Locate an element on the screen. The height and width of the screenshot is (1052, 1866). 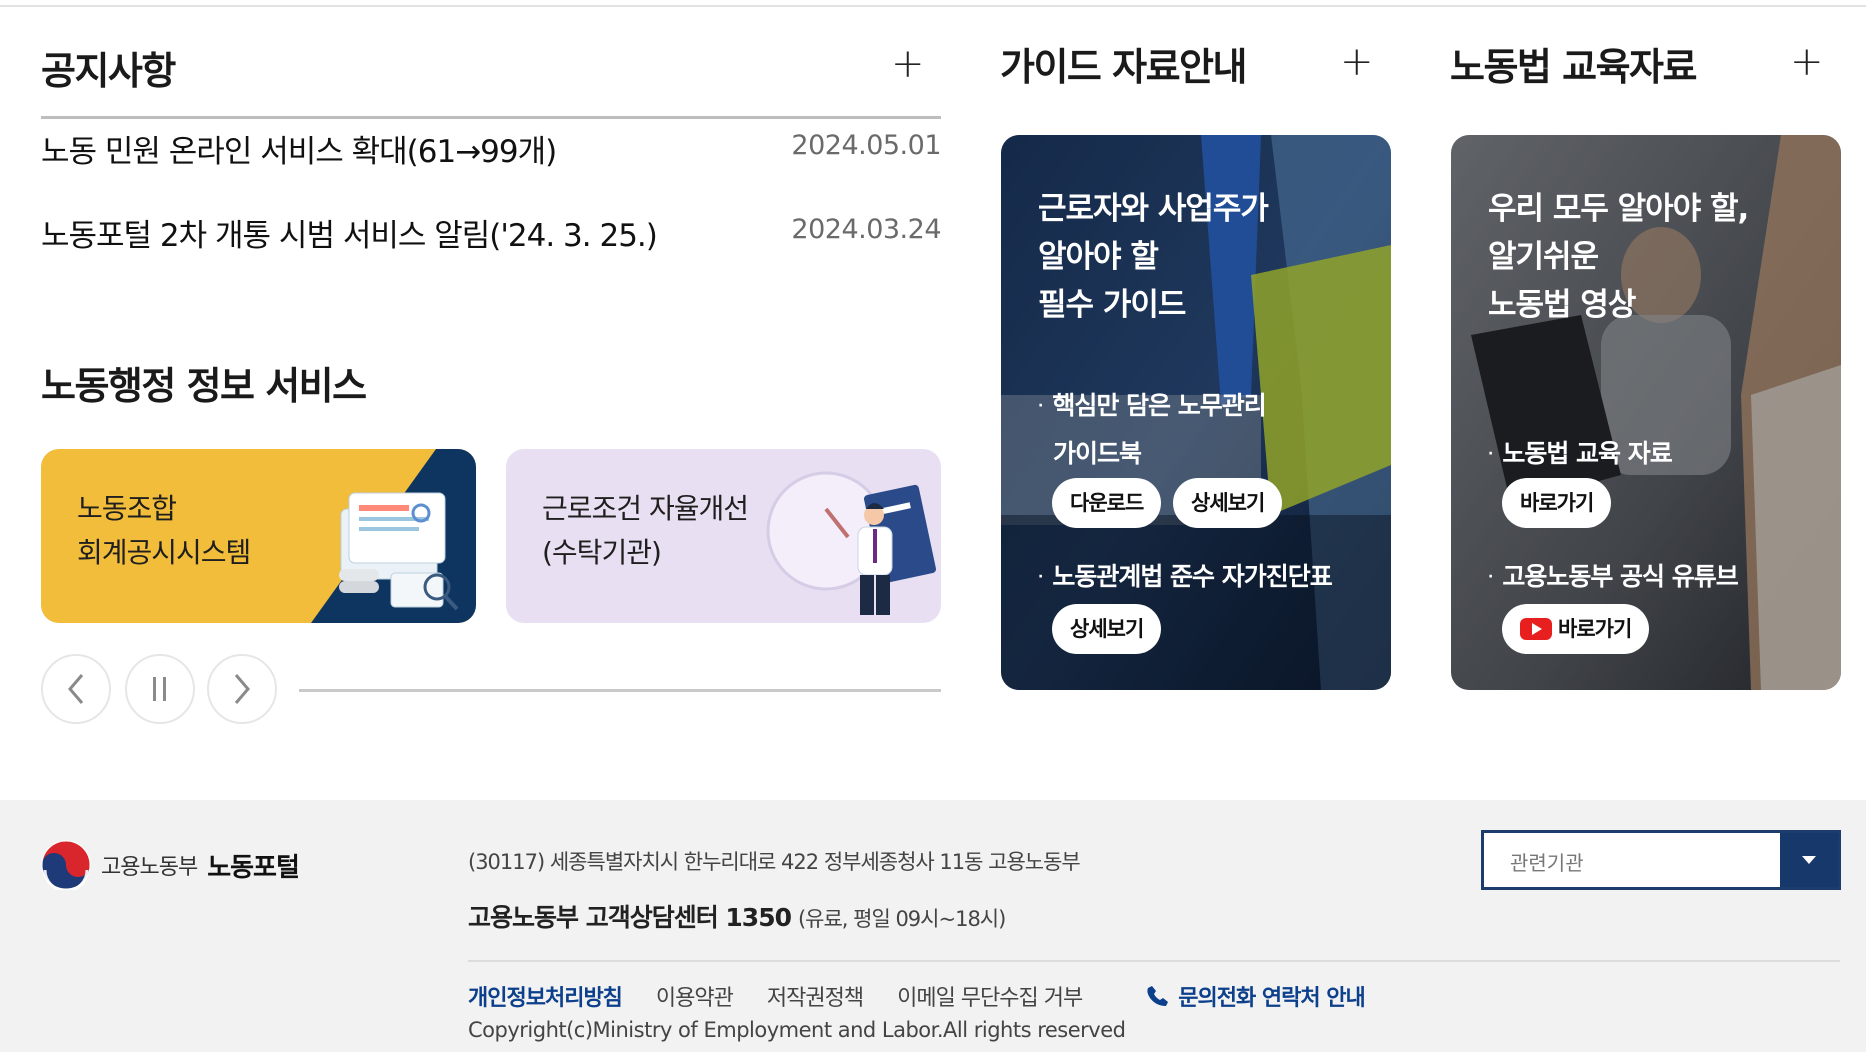
checklist-detail-button: 상세보기 is located at coordinates (1107, 629).